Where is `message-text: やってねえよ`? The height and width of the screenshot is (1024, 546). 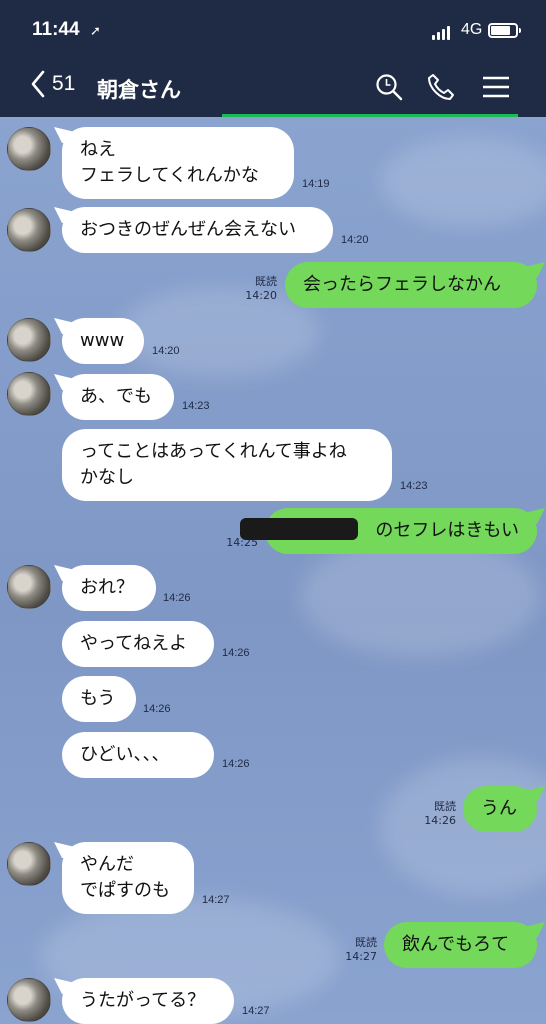
message-text: やってねえよ is located at coordinates (134, 643).